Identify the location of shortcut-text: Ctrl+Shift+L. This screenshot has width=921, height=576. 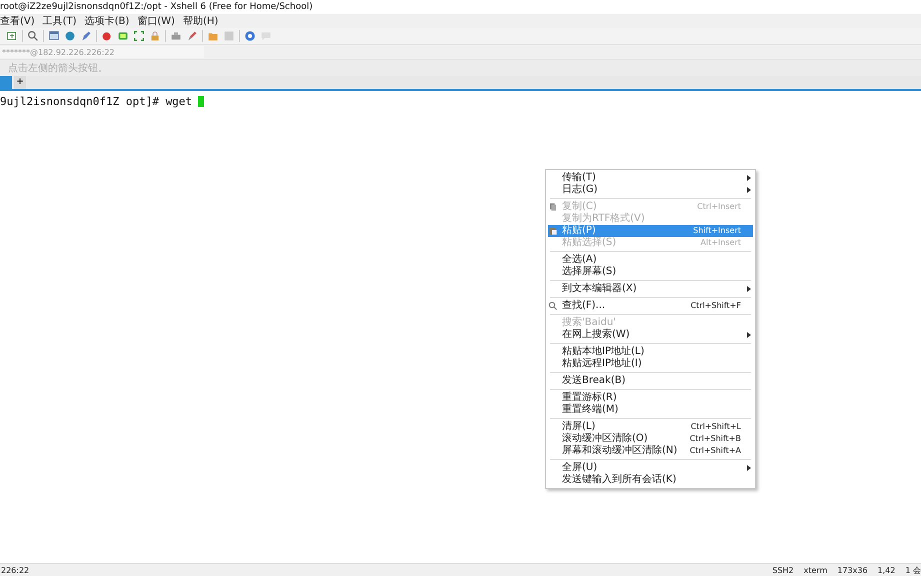
(715, 427).